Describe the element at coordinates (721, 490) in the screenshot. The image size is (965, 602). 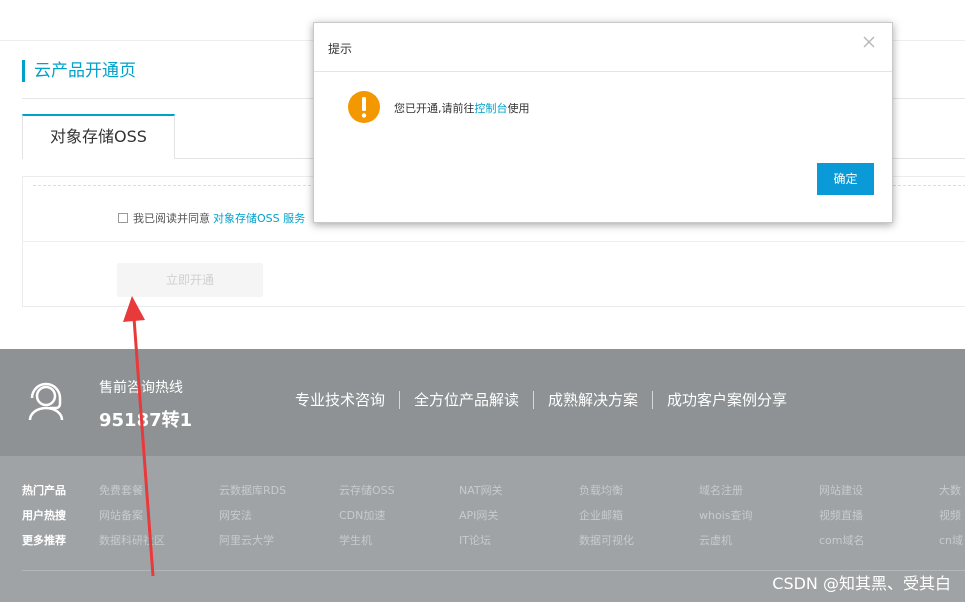
I see `footer-link: 域名注册` at that location.